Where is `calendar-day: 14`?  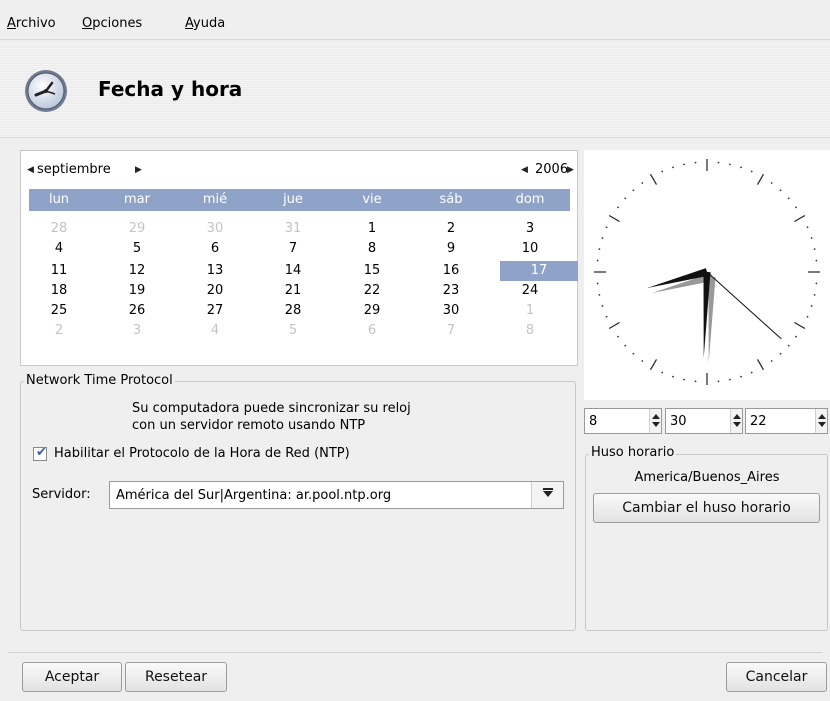 calendar-day: 14 is located at coordinates (293, 271).